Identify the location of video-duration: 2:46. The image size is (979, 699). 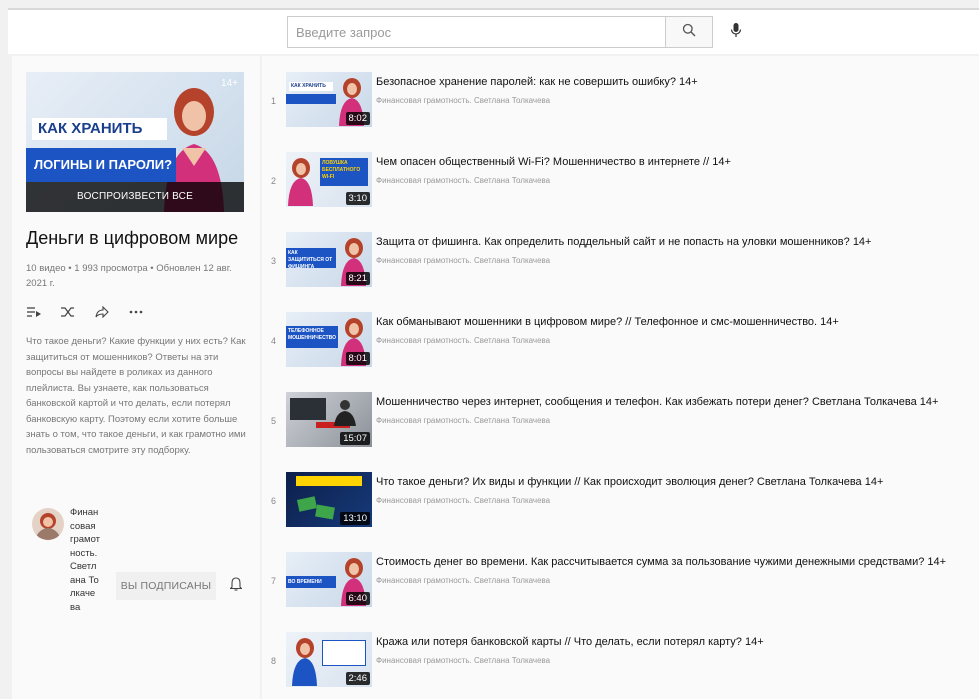
(357, 678).